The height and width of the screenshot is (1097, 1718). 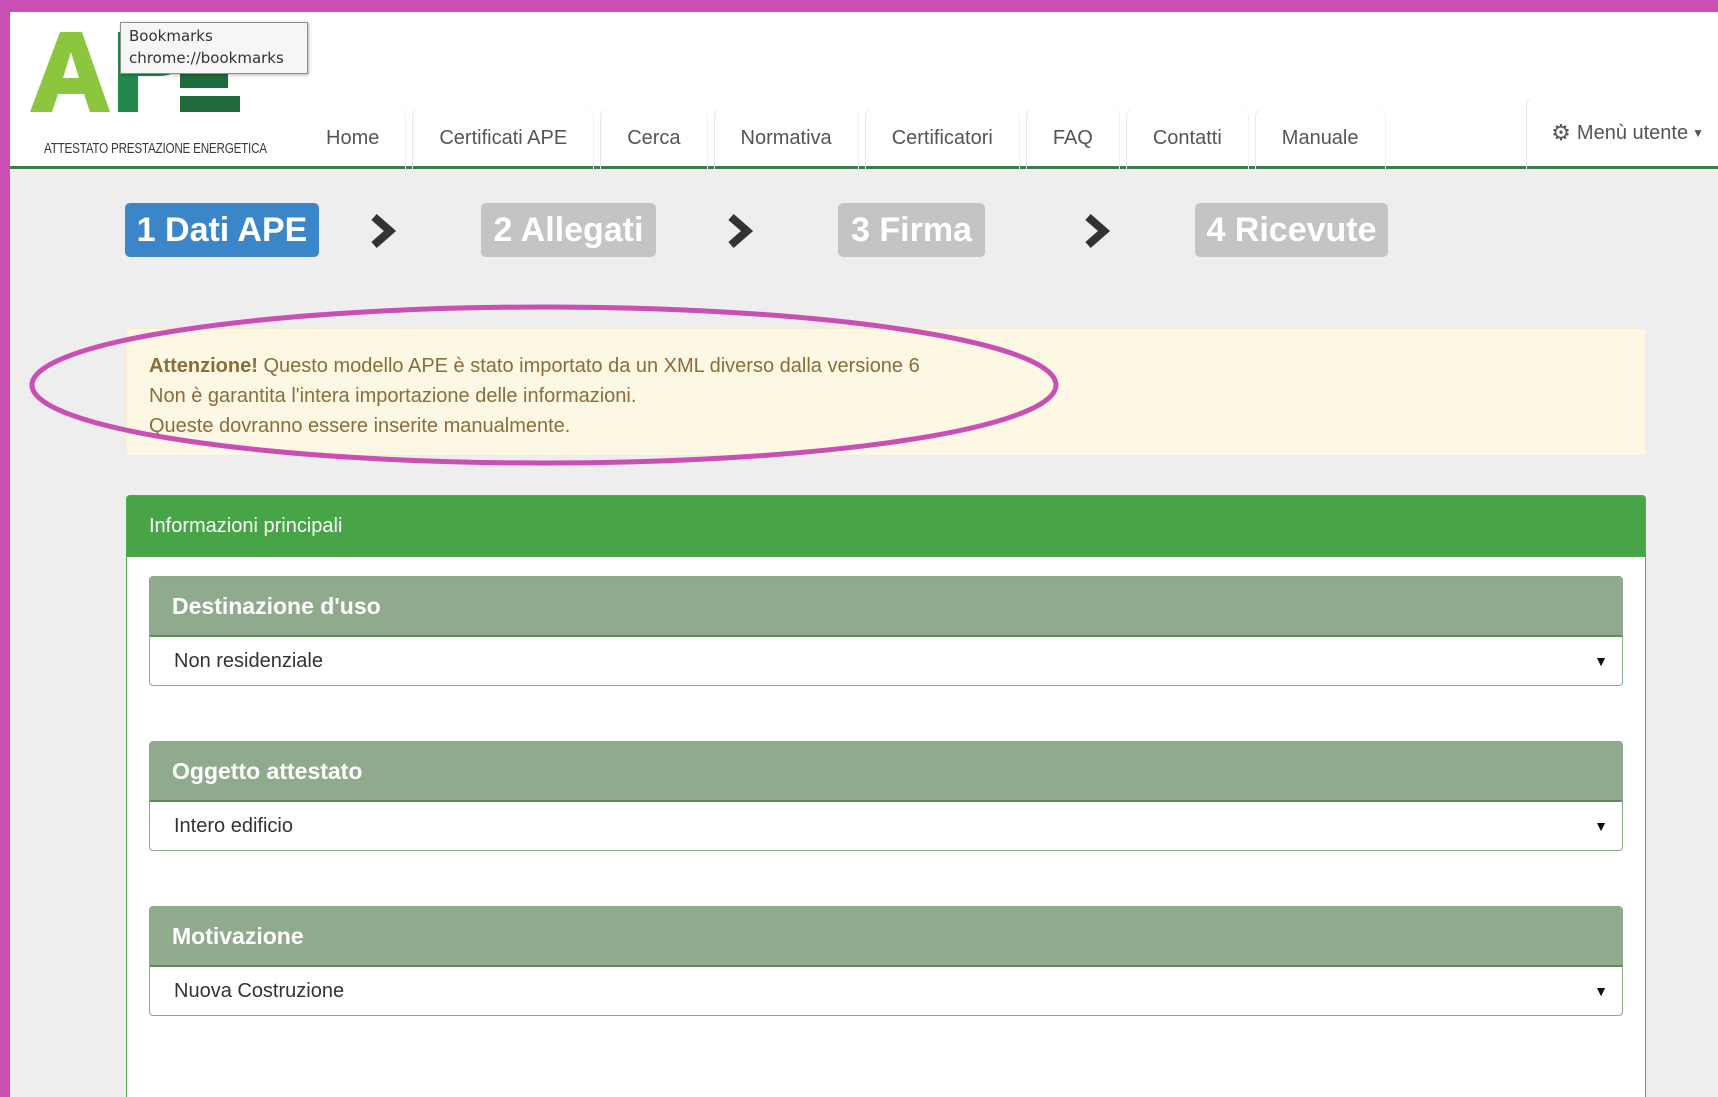 I want to click on highlight-ellipse, so click(x=544, y=385).